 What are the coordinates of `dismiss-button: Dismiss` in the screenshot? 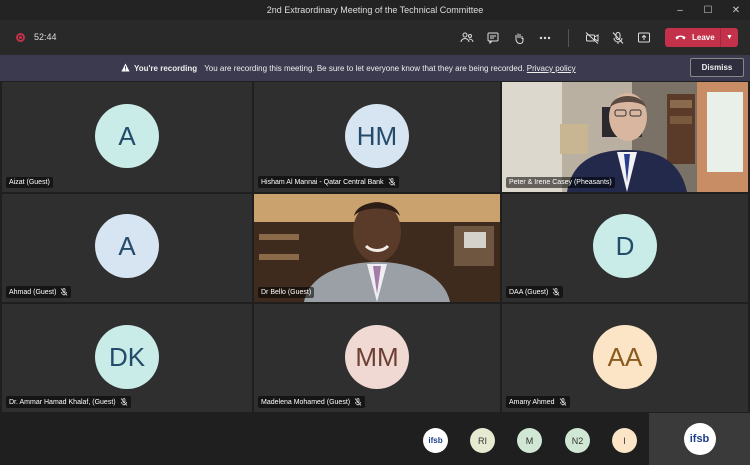 It's located at (717, 67).